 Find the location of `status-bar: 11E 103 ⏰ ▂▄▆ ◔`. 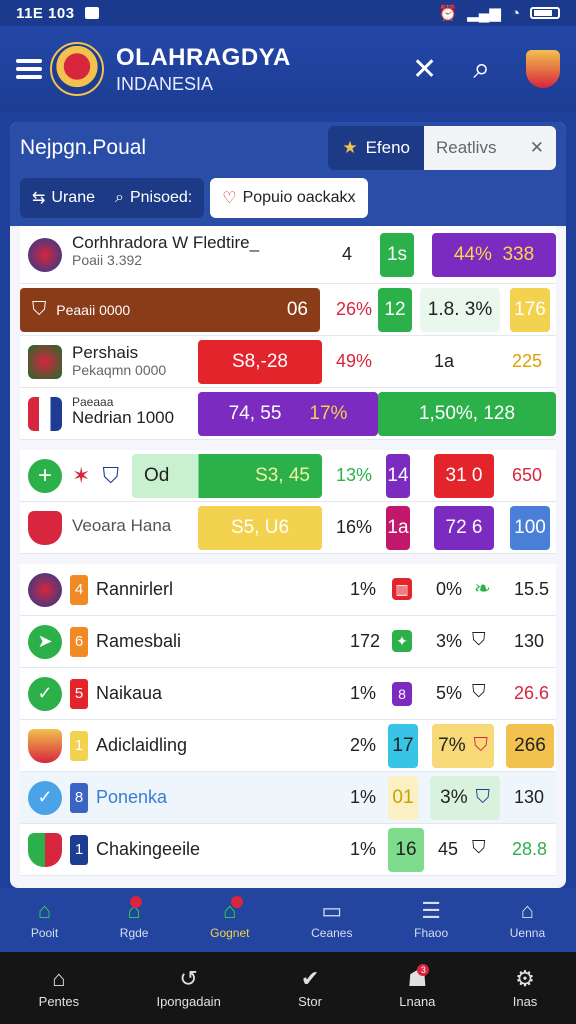

status-bar: 11E 103 ⏰ ▂▄▆ ◔ is located at coordinates (288, 13).